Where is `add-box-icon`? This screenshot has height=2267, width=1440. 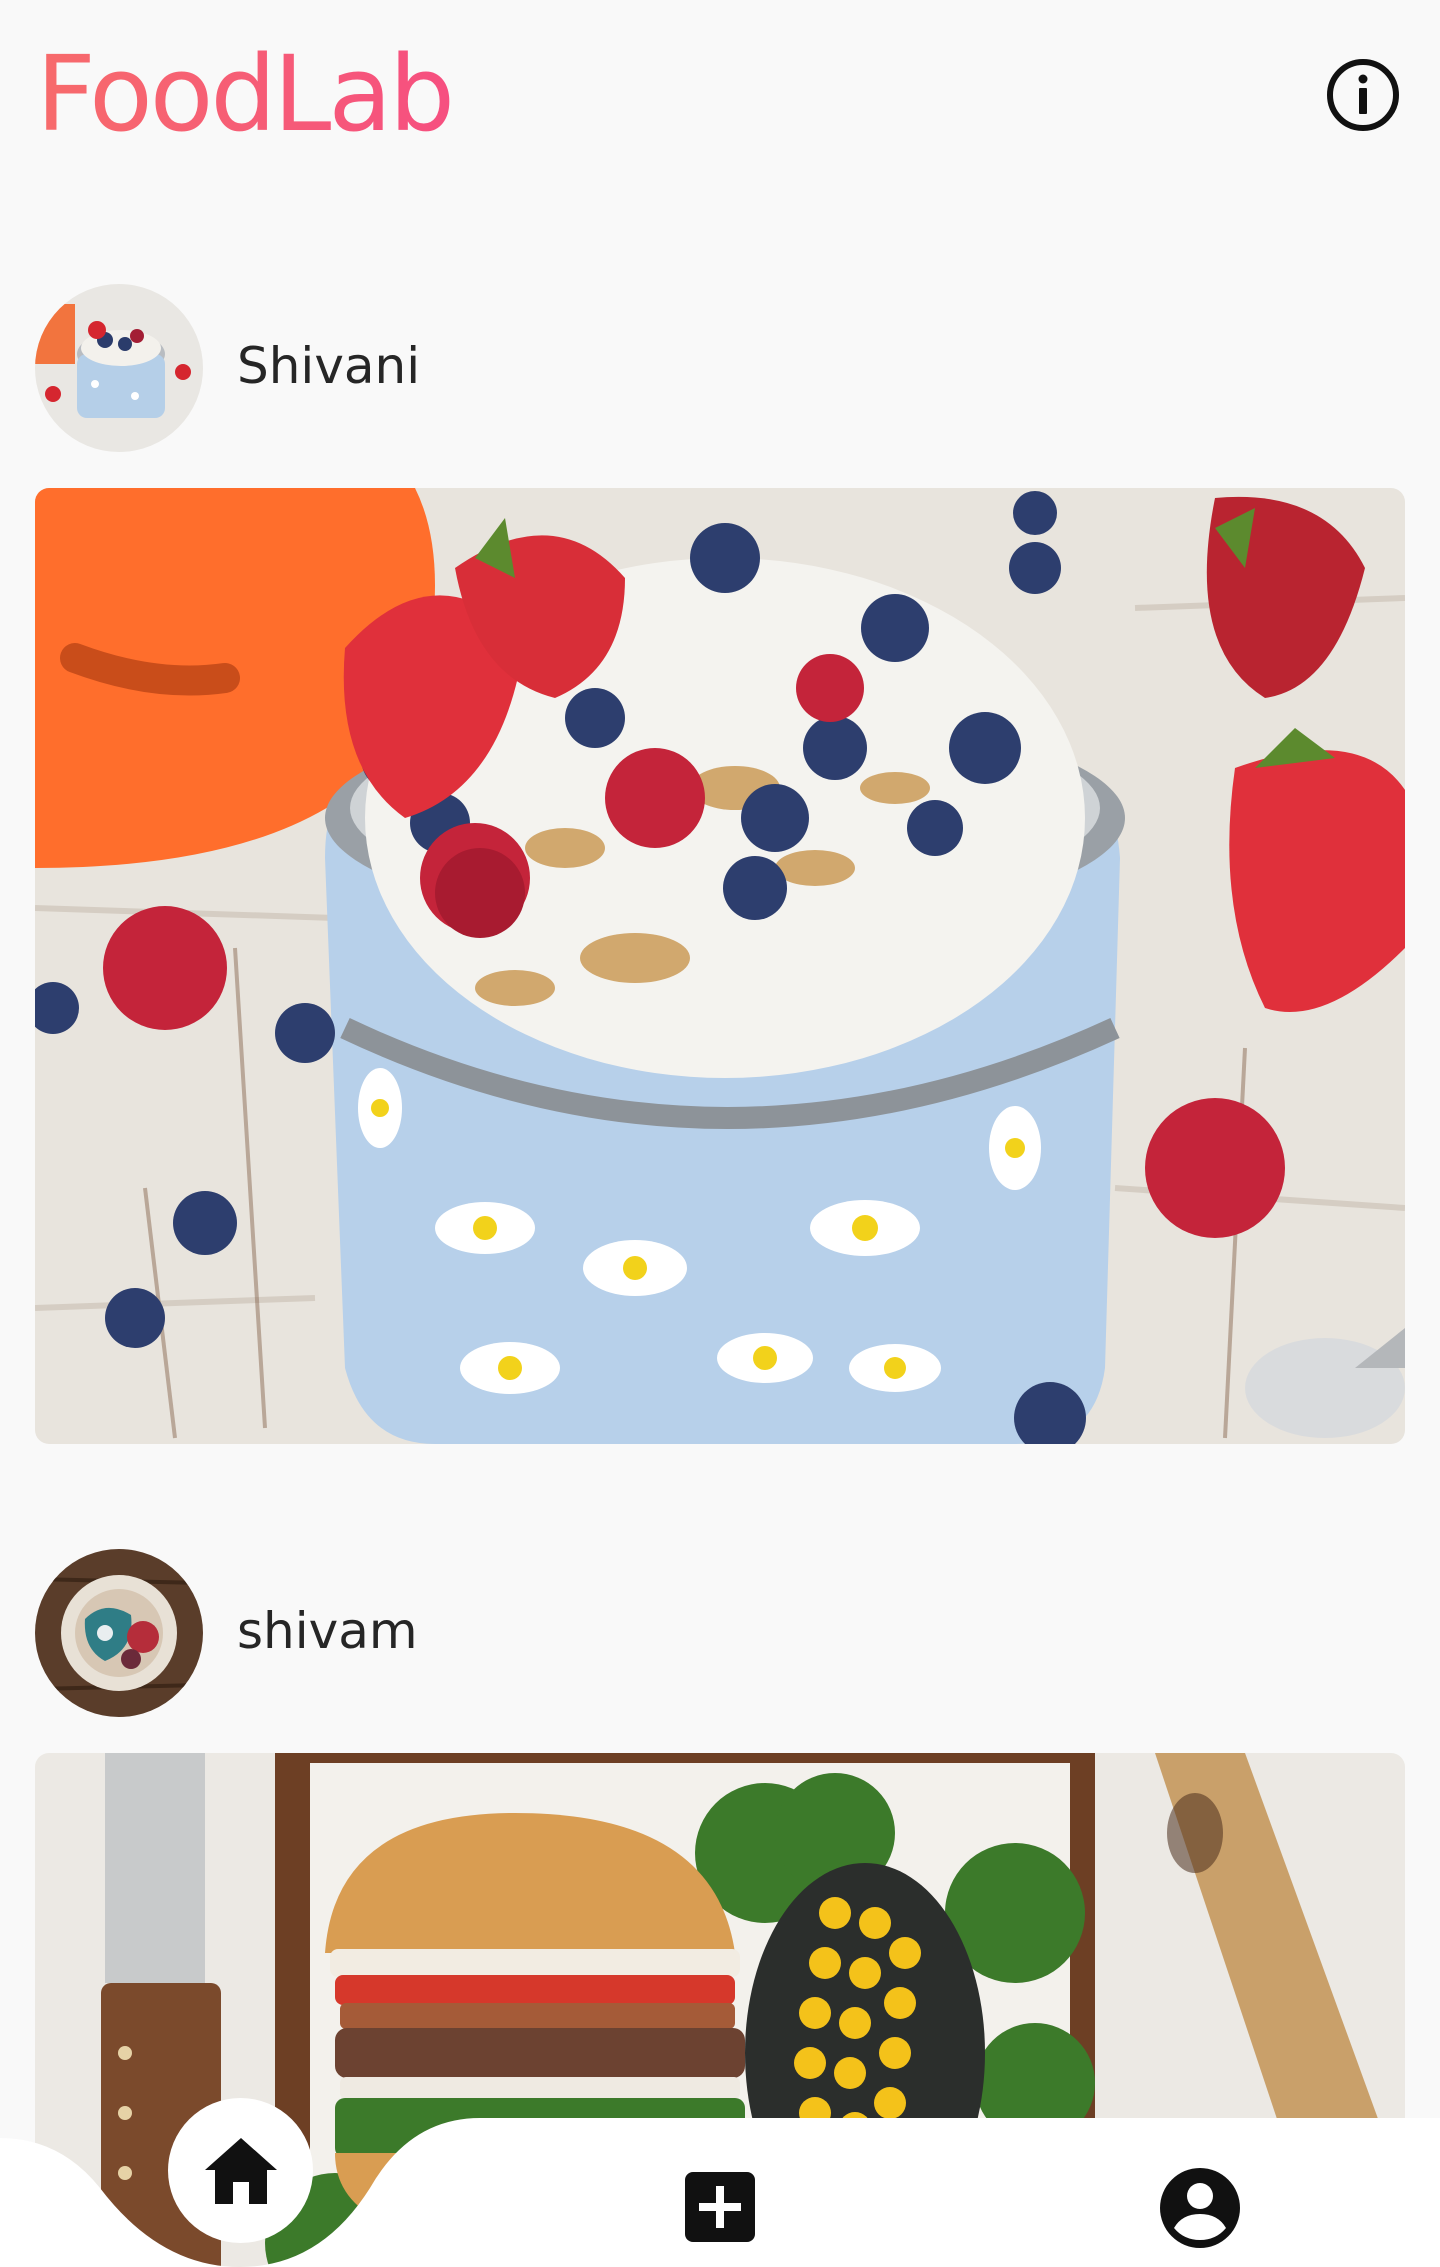
add-box-icon is located at coordinates (720, 2207).